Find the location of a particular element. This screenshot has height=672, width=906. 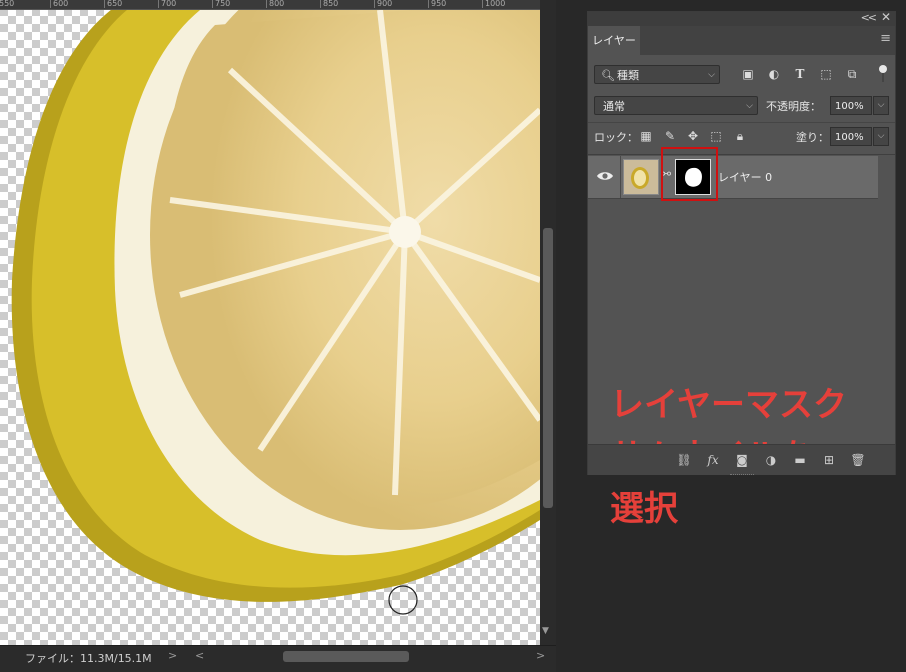

scroll-left-arrow-icon: < is located at coordinates (199, 655).